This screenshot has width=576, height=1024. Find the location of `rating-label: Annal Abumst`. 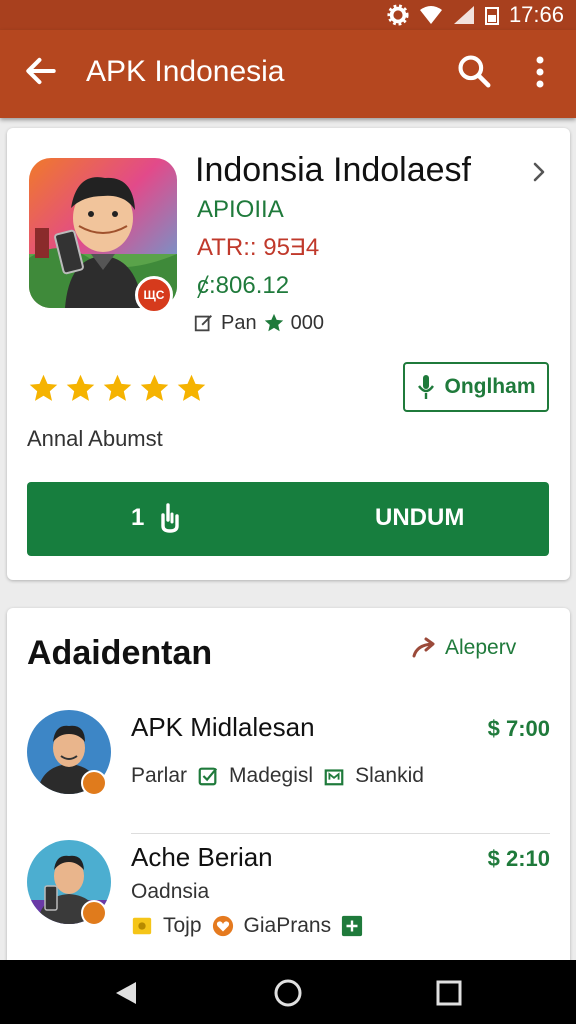

rating-label: Annal Abumst is located at coordinates (95, 438).